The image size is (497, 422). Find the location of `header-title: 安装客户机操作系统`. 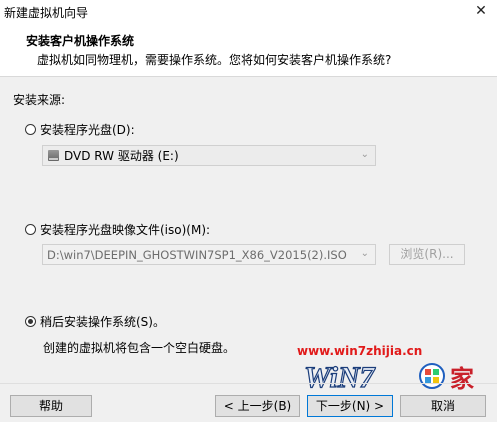

header-title: 安装客户机操作系统 is located at coordinates (80, 41).